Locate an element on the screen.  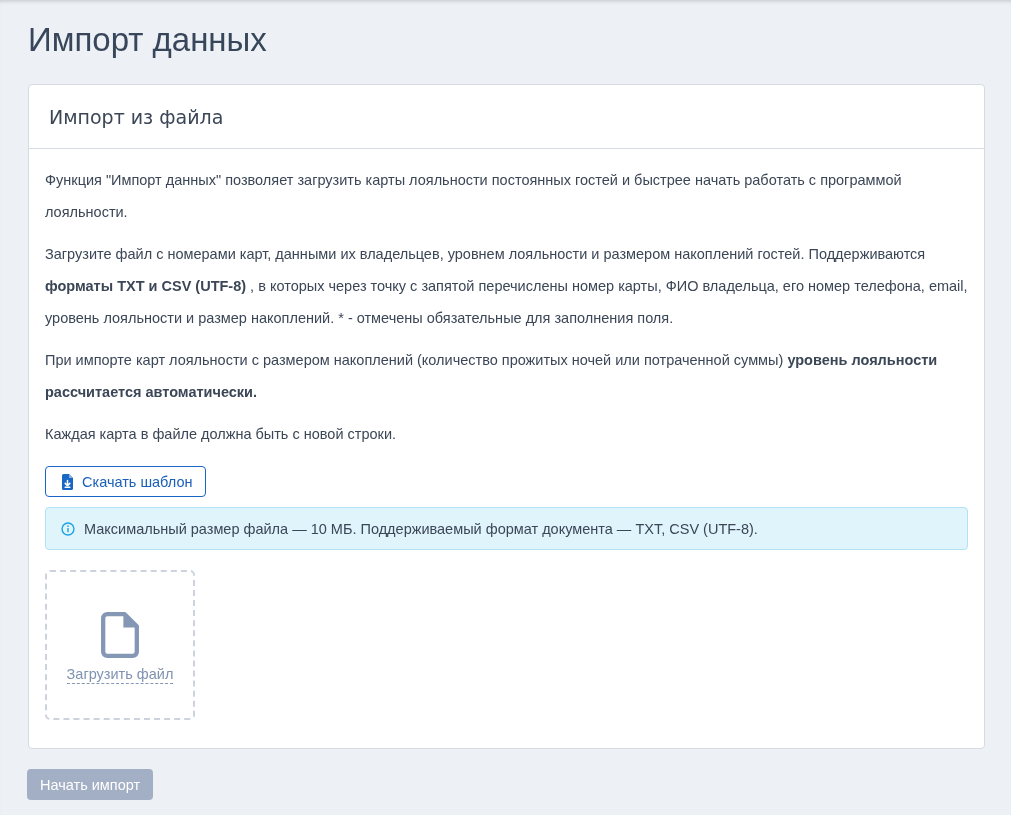
page-title: Импорт данных is located at coordinates (147, 40).